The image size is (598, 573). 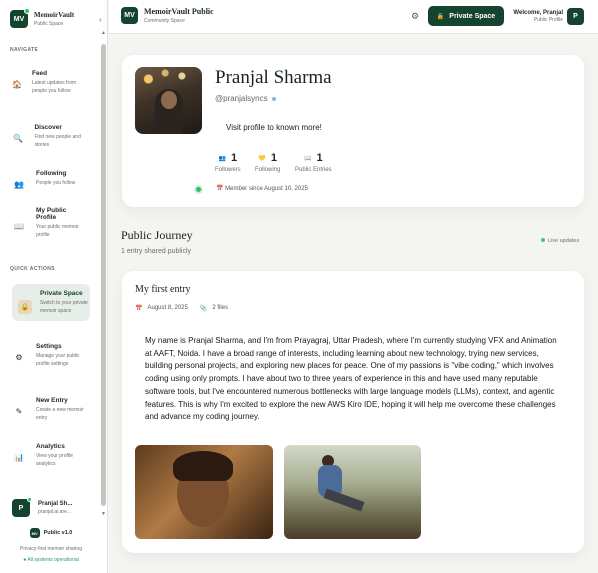 I want to click on entry-meta: 📅 August 8, 2025 📎 2 files, so click(x=181, y=308).